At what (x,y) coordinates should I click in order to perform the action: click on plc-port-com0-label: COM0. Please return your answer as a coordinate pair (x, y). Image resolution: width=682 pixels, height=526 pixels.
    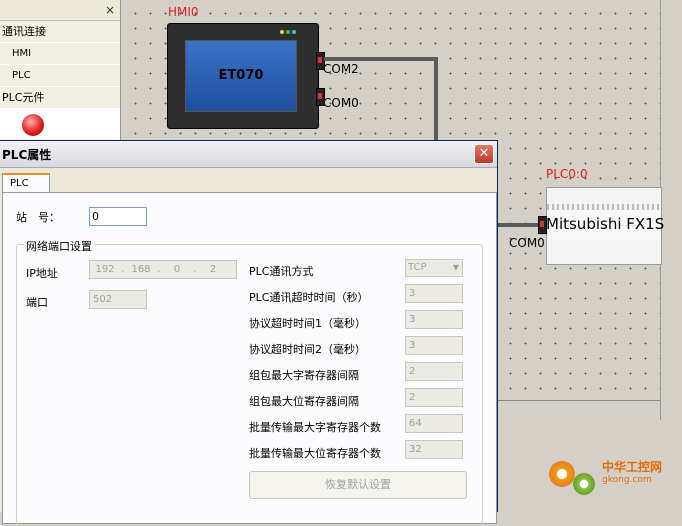
    Looking at the image, I should click on (527, 243).